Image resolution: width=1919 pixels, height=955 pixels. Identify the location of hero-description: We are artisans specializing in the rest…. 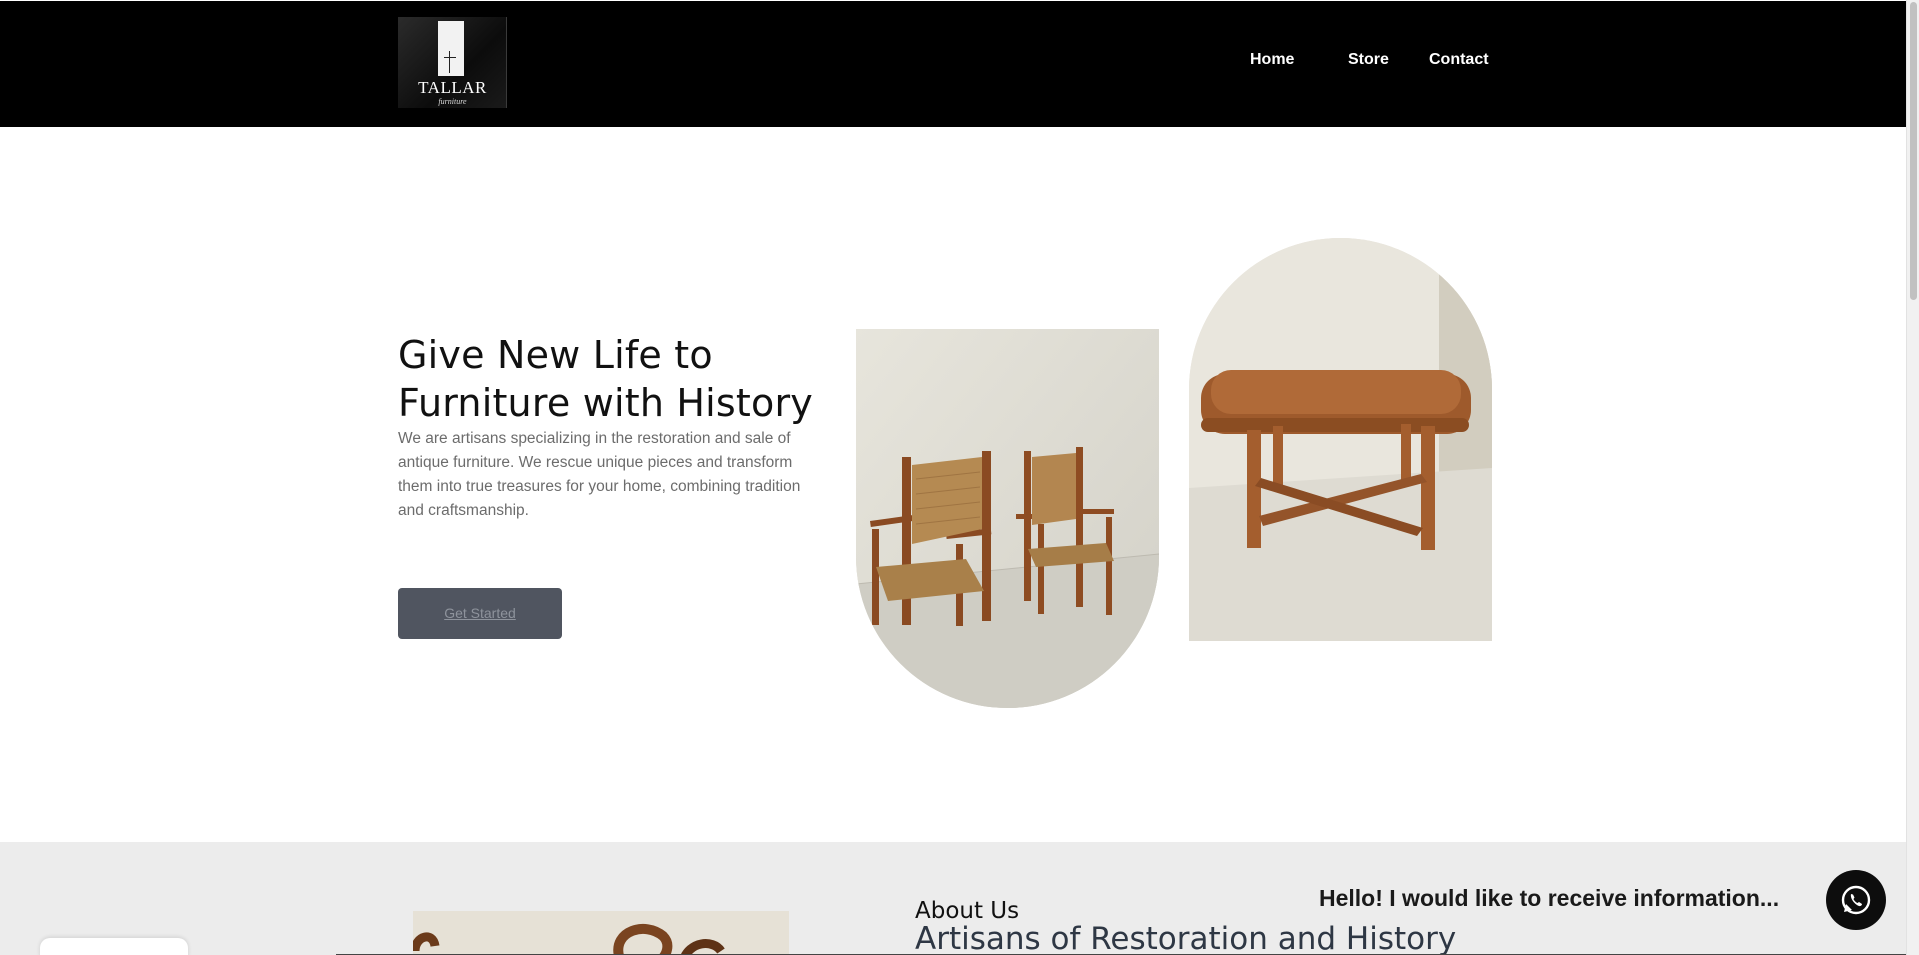
(599, 474).